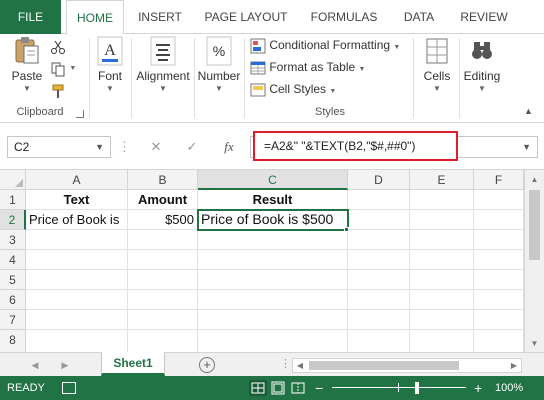 This screenshot has width=544, height=400. Describe the element at coordinates (13, 280) in the screenshot. I see `row-header-5: 5` at that location.